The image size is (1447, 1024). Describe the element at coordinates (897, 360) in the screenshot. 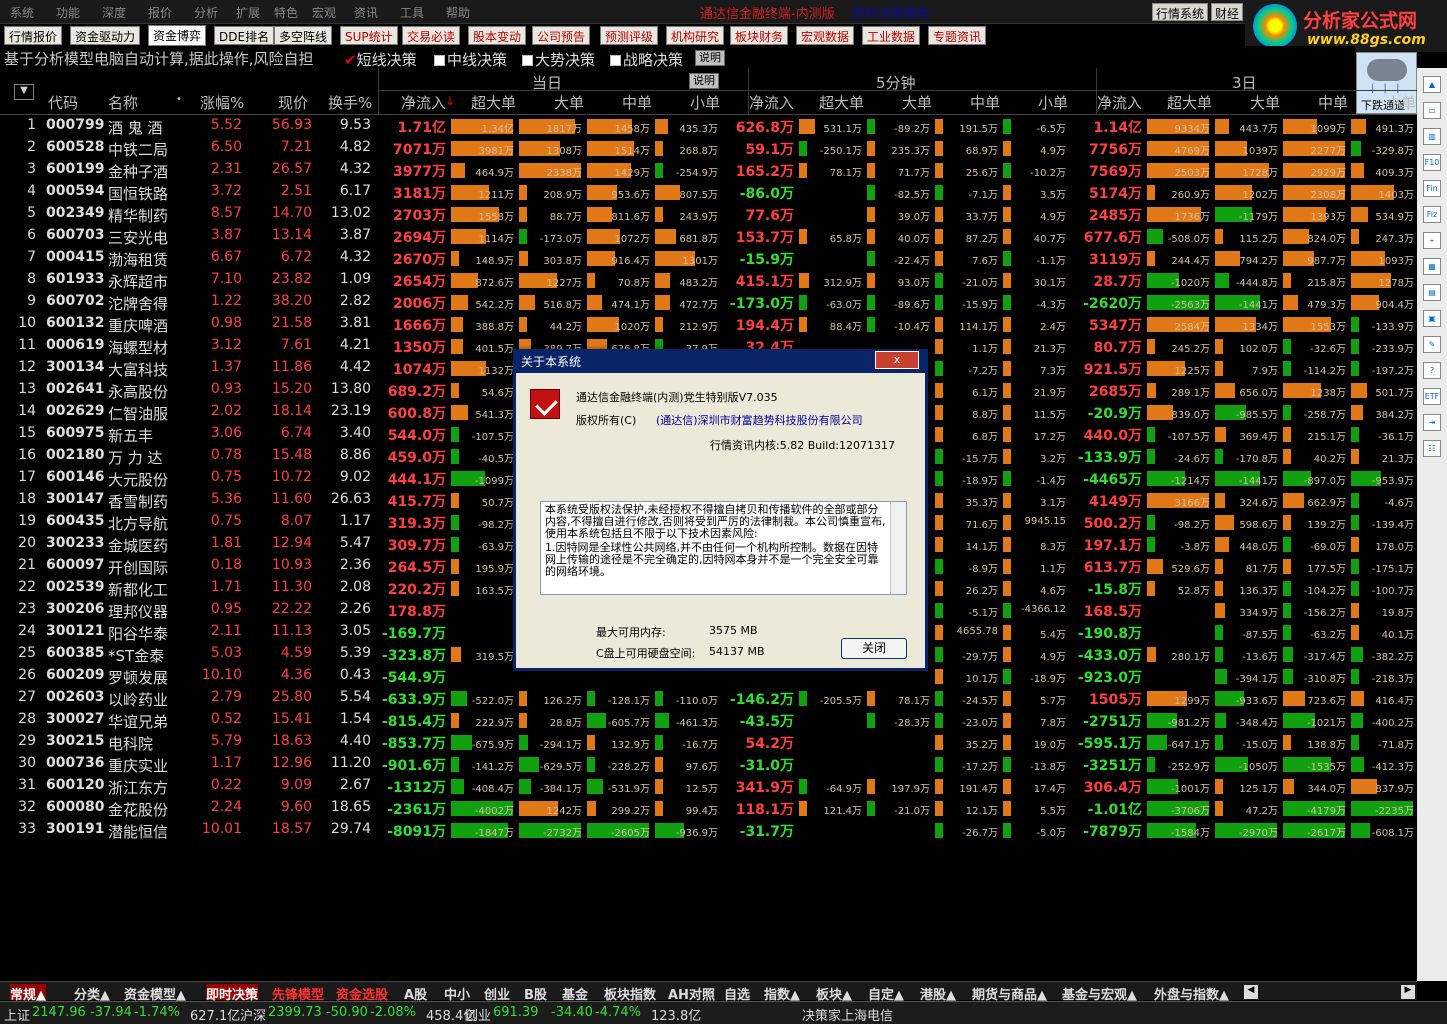

I see `dialog-close-x-button: x` at that location.